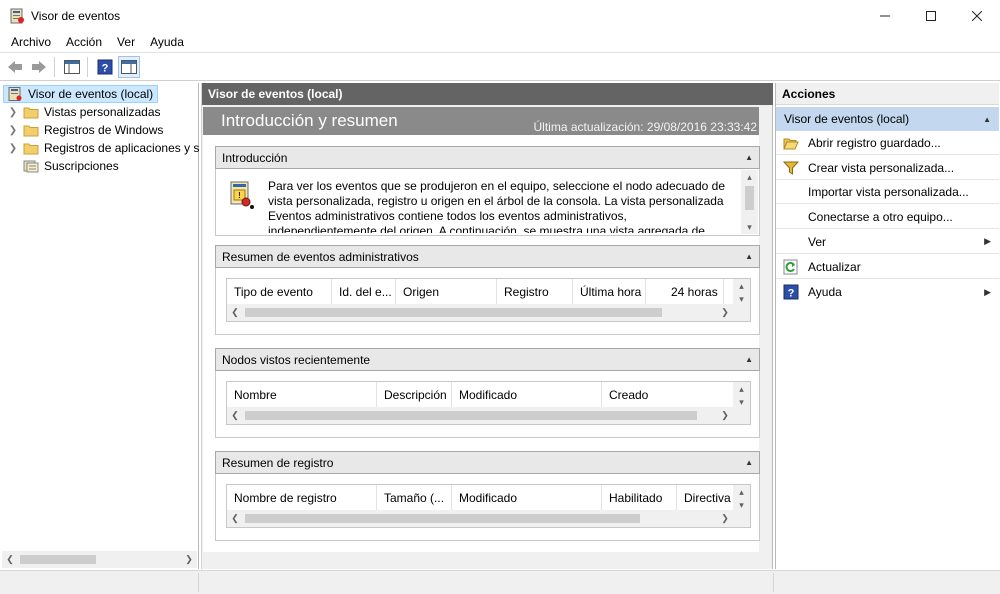 Image resolution: width=1000 pixels, height=594 pixels. I want to click on section-header-admin-events: Resumen de eventos administrativos ▲, so click(487, 256).